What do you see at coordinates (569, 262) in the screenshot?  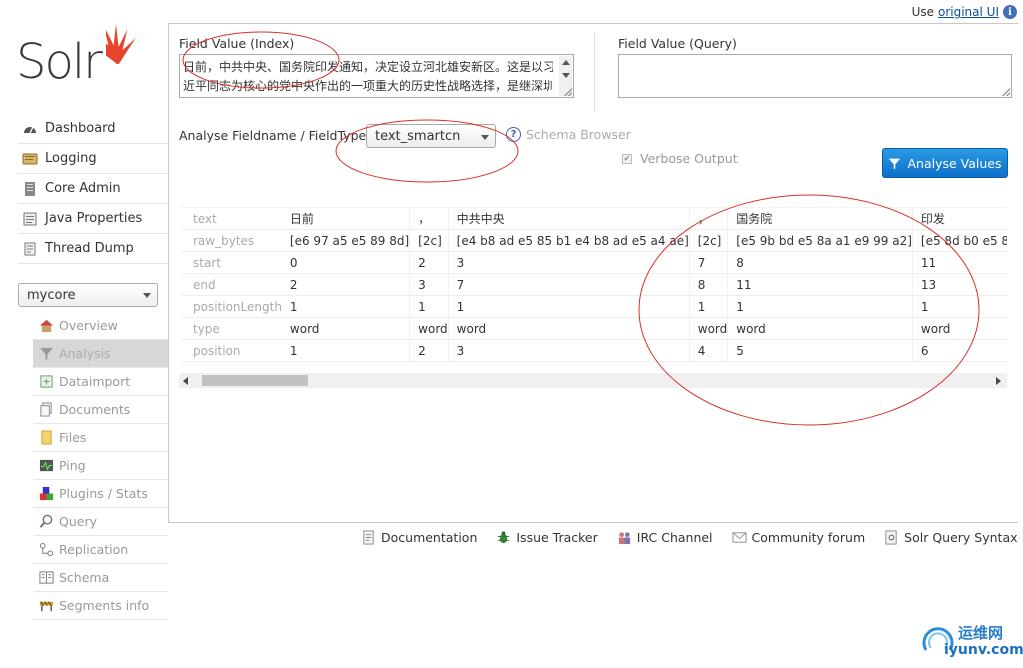 I see `token-cell: 3` at bounding box center [569, 262].